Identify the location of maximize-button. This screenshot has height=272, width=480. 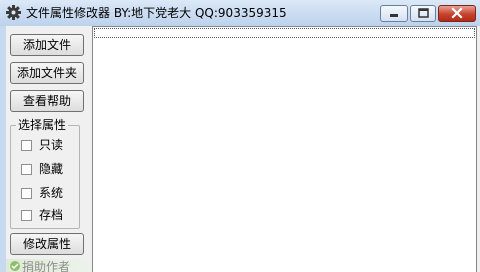
(423, 13).